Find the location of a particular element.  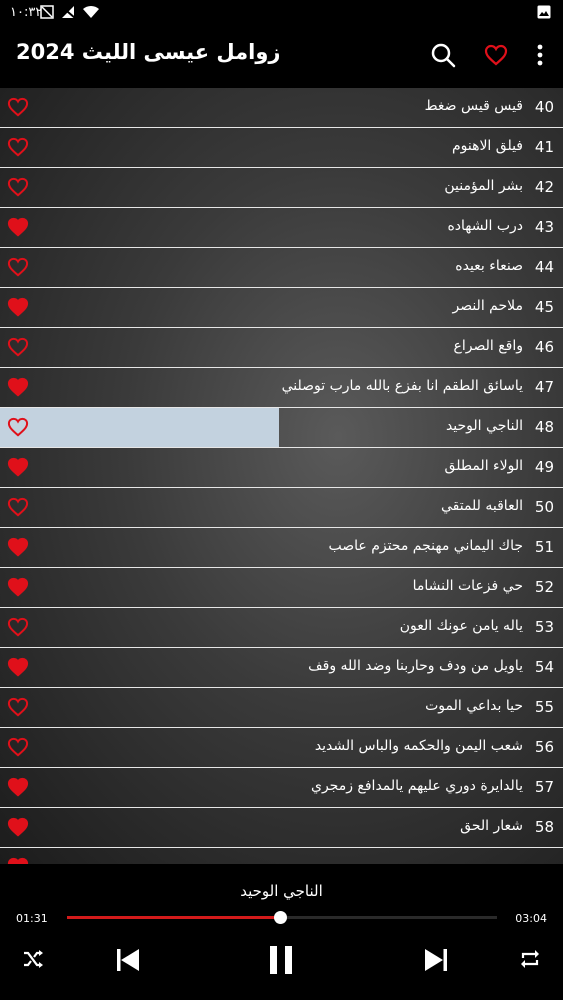

favorites-button is located at coordinates (496, 55).